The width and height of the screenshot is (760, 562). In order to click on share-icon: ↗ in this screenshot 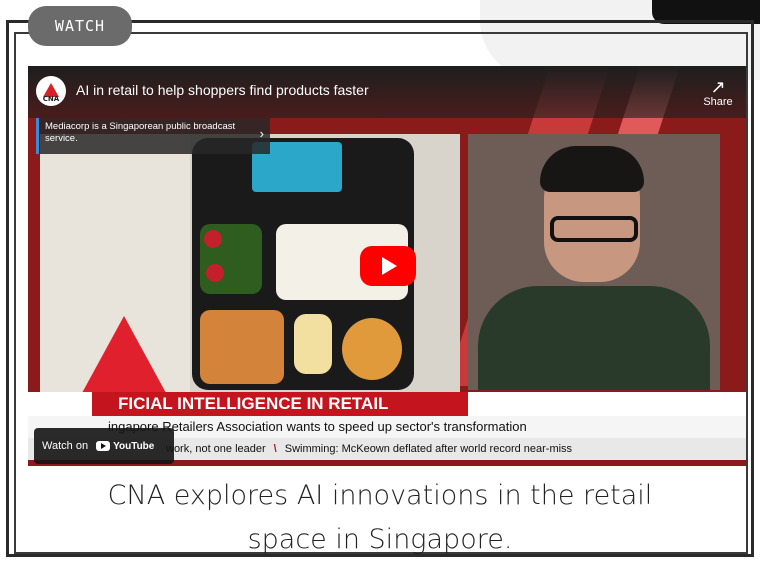, I will do `click(718, 87)`.